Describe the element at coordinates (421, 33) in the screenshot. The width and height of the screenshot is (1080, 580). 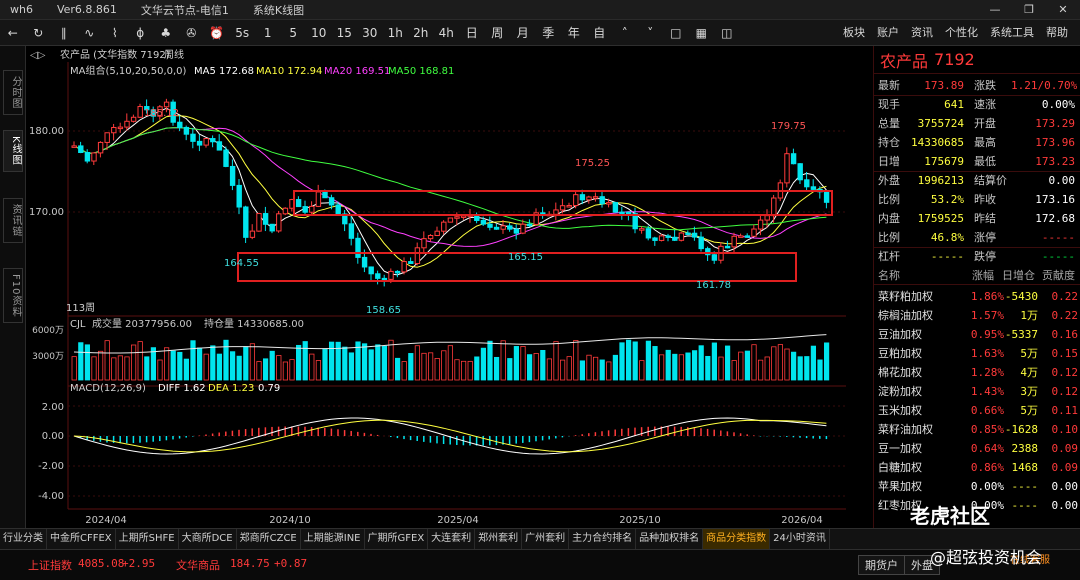
I see `period-7: 2h` at that location.